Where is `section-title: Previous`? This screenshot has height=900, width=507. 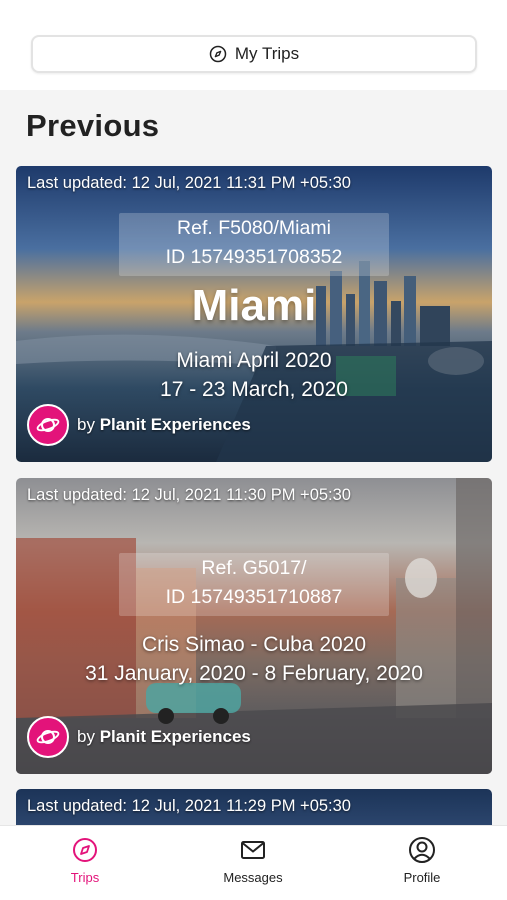 section-title: Previous is located at coordinates (93, 125).